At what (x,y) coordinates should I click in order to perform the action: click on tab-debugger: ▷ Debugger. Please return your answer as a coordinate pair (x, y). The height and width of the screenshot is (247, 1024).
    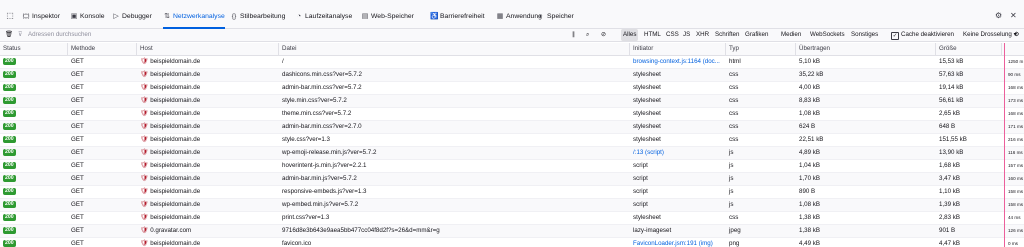
    Looking at the image, I should click on (131, 17).